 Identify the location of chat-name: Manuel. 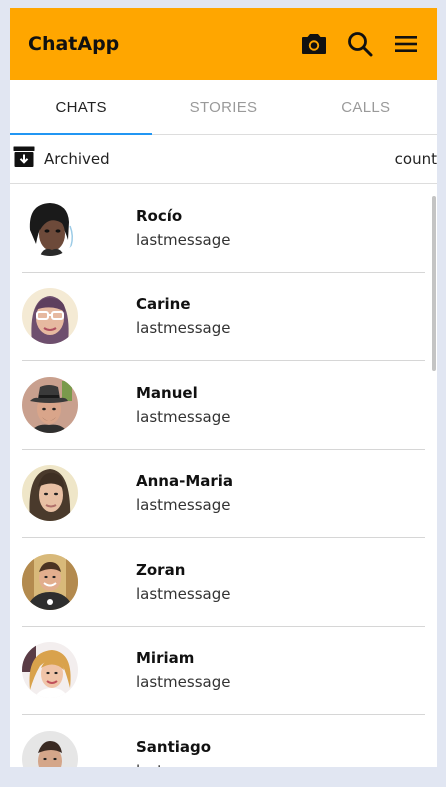
(167, 392).